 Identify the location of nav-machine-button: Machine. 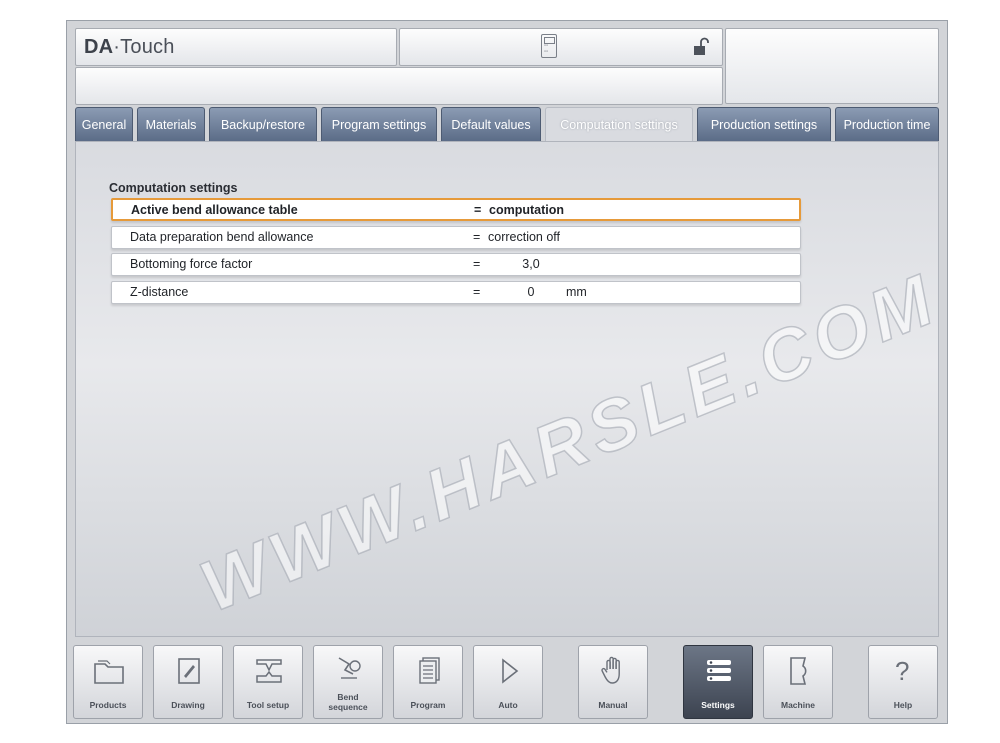
(798, 682).